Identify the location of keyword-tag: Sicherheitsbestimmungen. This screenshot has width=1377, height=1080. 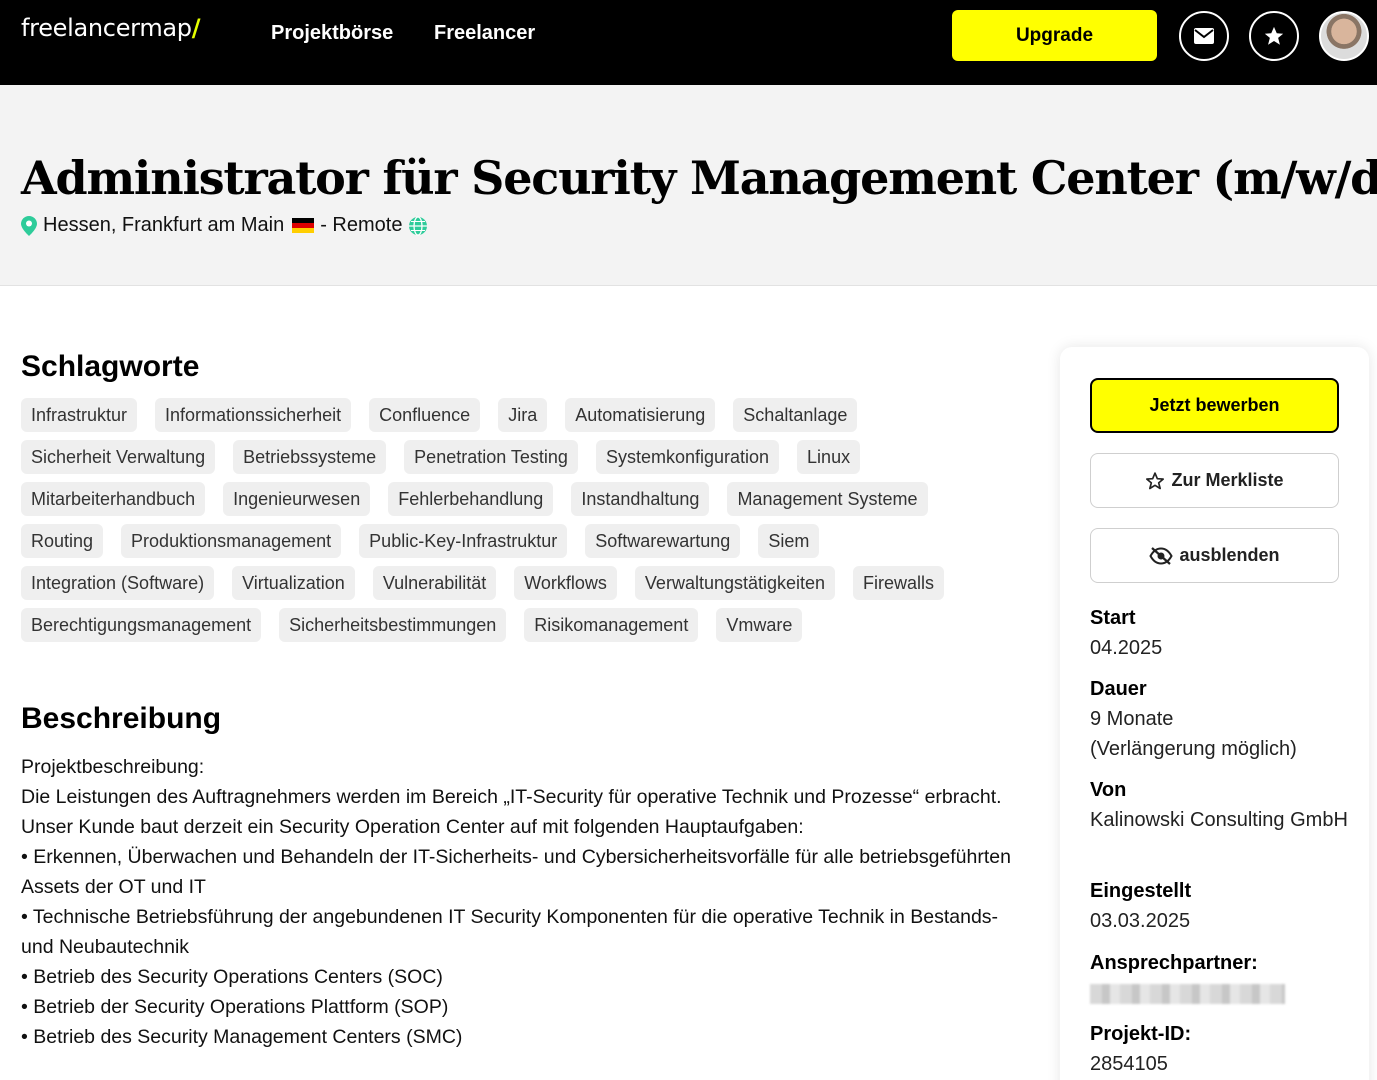
(393, 625).